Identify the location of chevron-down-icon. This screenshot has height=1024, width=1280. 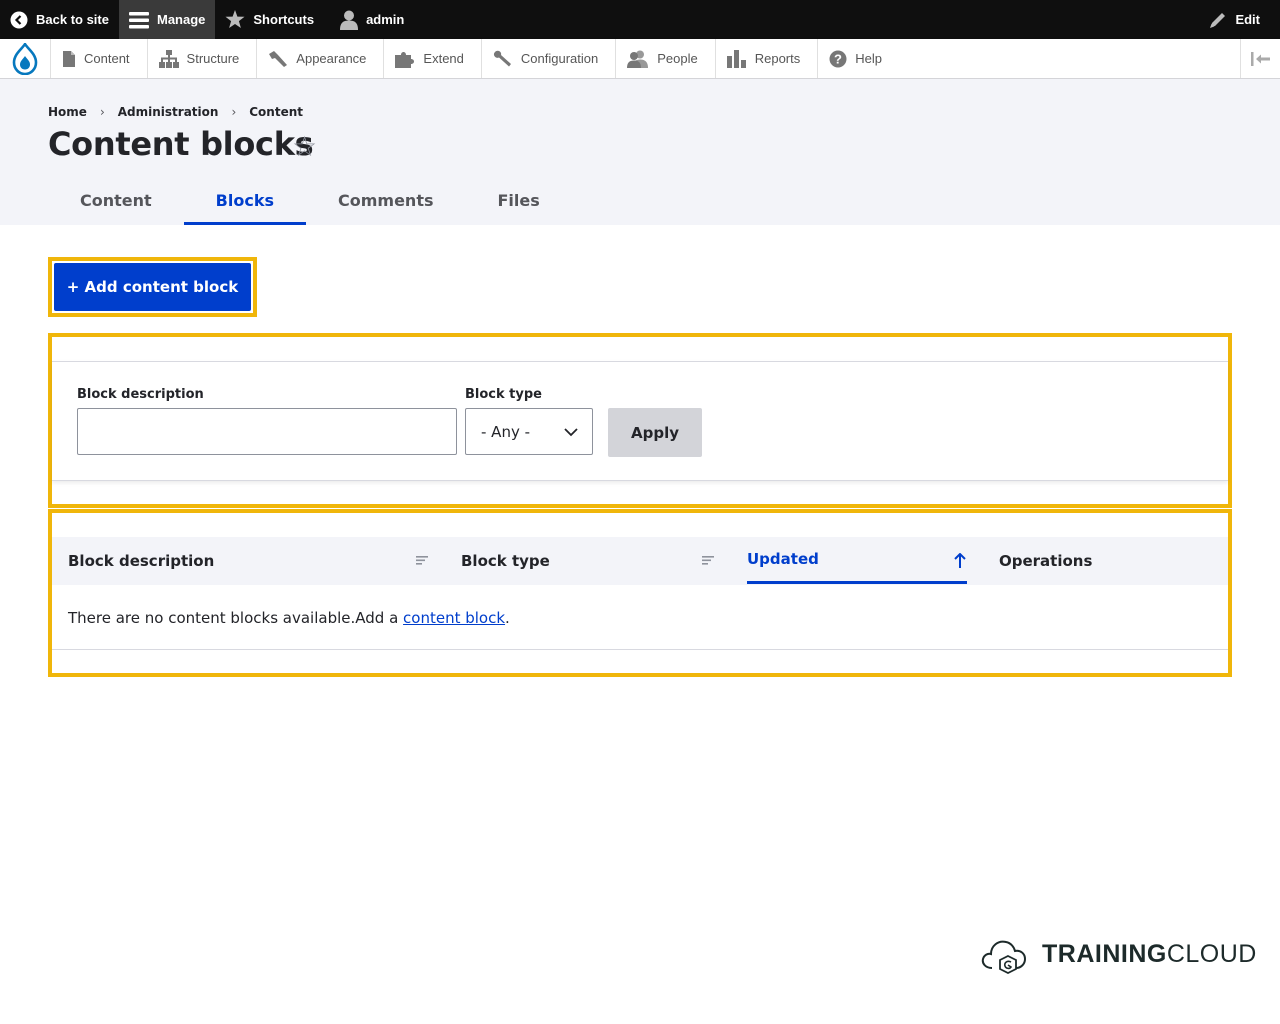
(571, 432).